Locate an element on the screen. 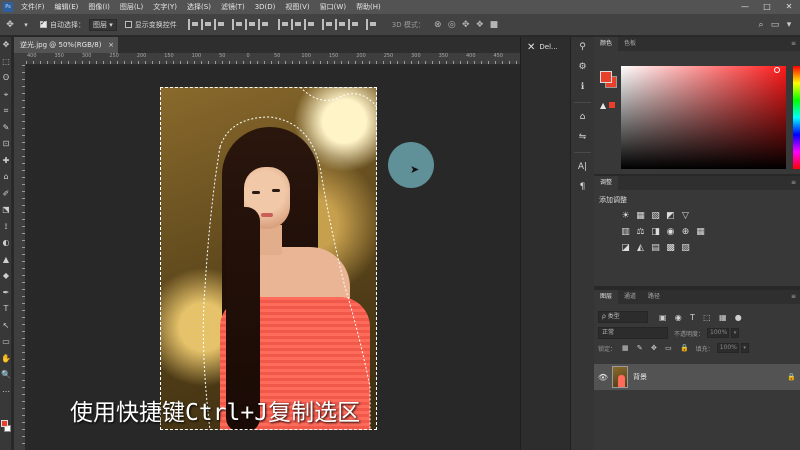 This screenshot has width=800, height=450. photo-filter-icon: ◉ is located at coordinates (670, 232).